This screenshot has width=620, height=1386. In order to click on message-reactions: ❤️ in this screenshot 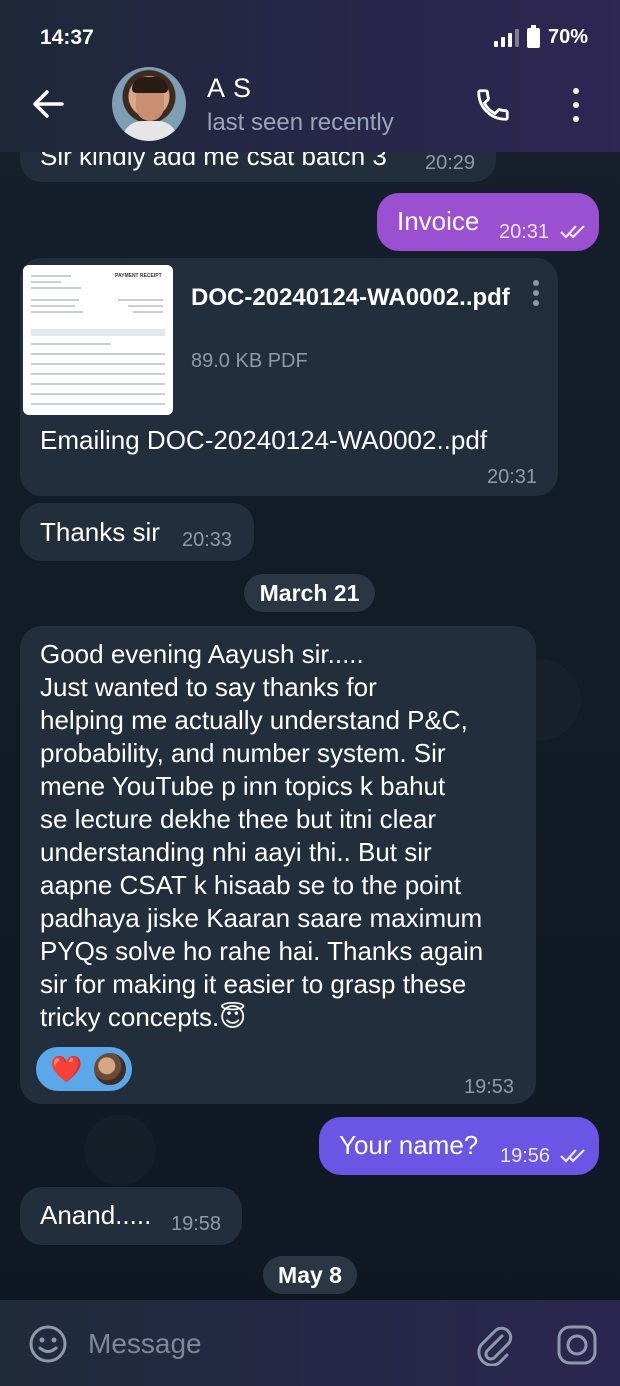, I will do `click(84, 1069)`.